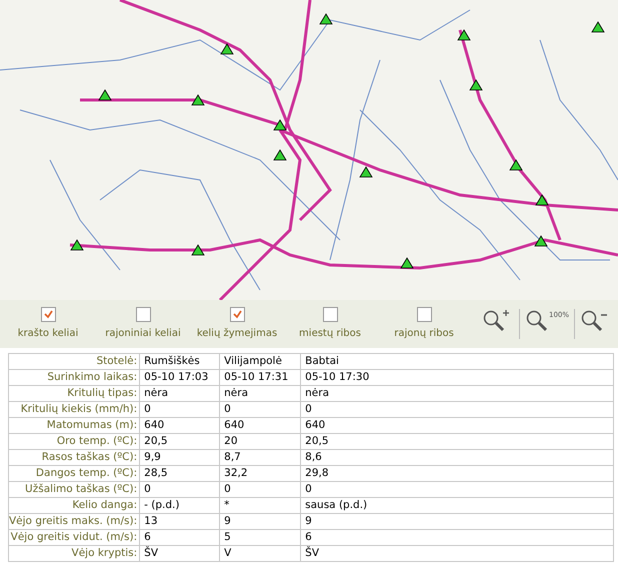 This screenshot has height=572, width=618. I want to click on layer-label: kelių žymejimas, so click(237, 334).